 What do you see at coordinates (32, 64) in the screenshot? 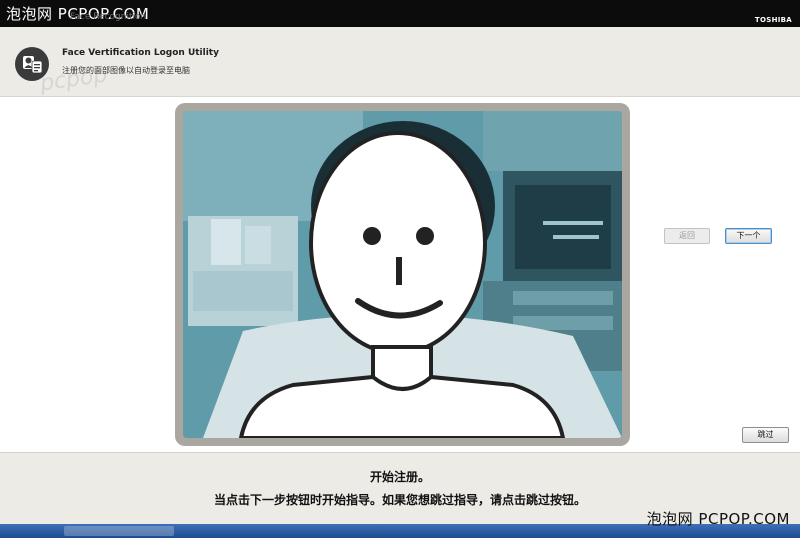
I see `user-face-icon` at bounding box center [32, 64].